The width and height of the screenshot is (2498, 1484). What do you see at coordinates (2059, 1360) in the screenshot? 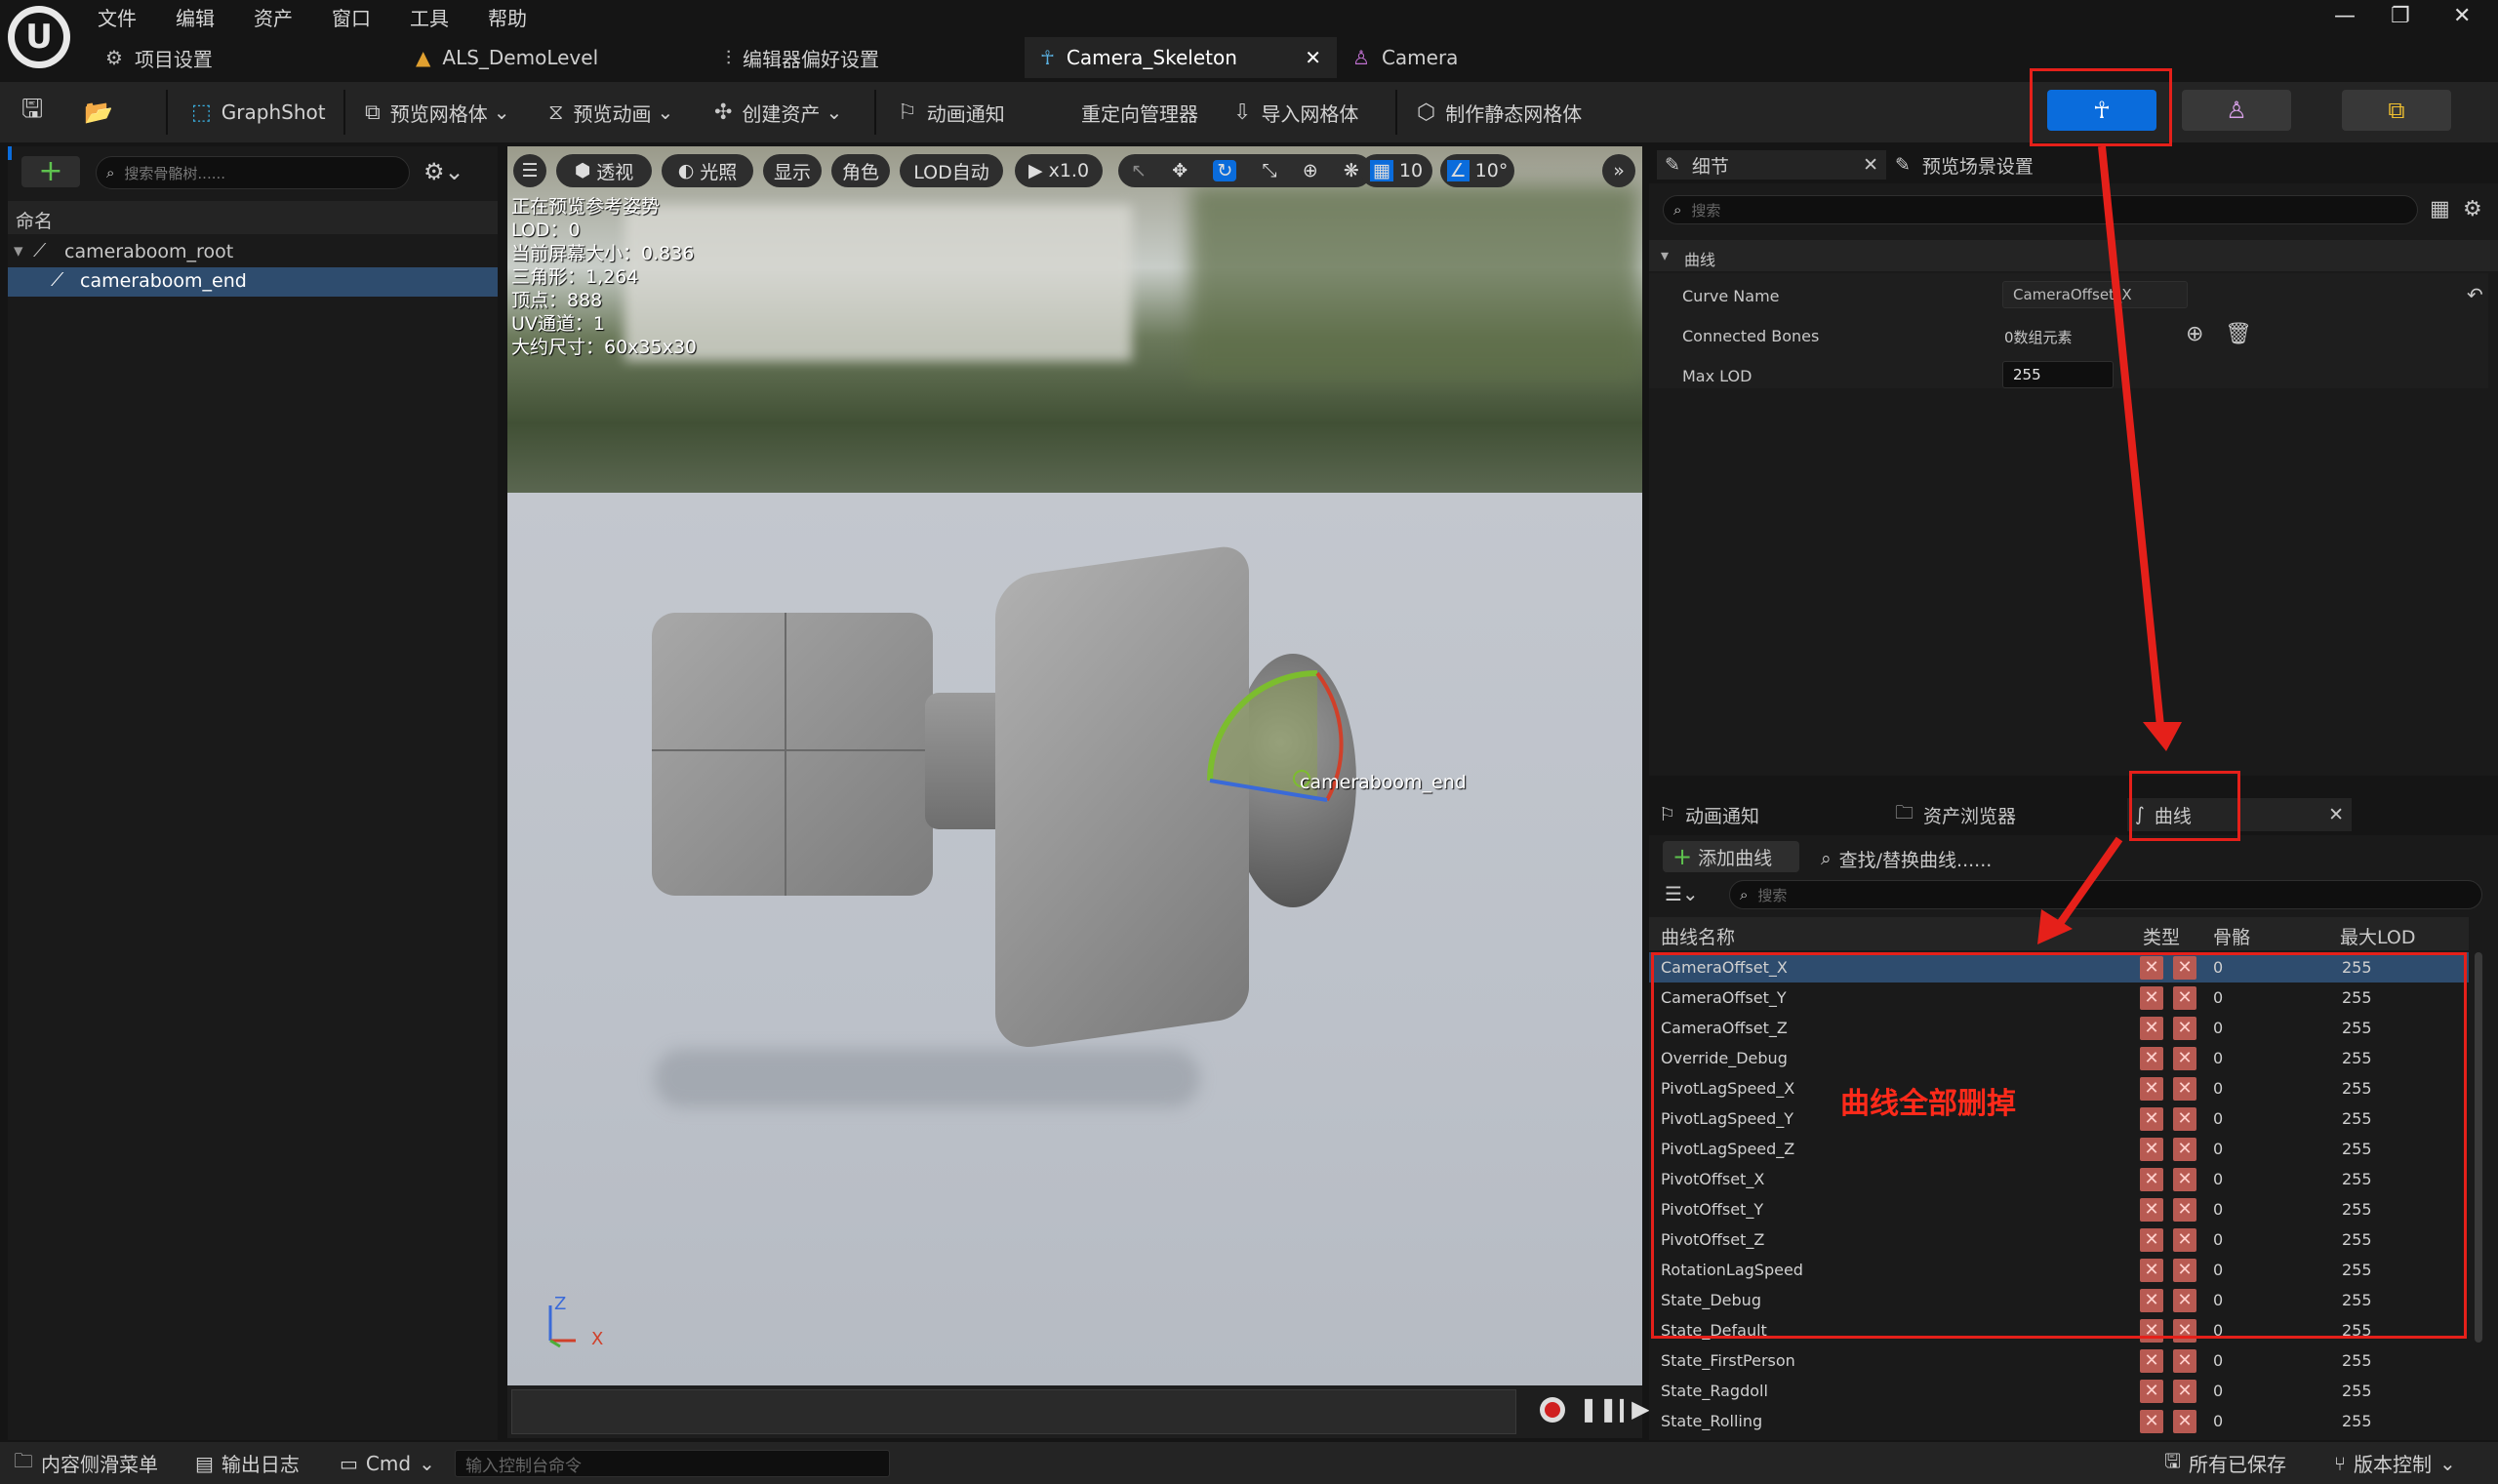
I see `curve-row: State_FirstPerson ✕ ✕ 0 255` at bounding box center [2059, 1360].